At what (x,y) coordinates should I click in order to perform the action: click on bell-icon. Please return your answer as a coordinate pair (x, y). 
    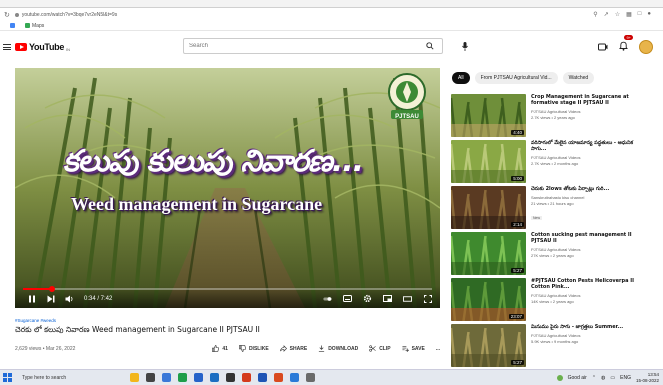
    Looking at the image, I should click on (623, 46).